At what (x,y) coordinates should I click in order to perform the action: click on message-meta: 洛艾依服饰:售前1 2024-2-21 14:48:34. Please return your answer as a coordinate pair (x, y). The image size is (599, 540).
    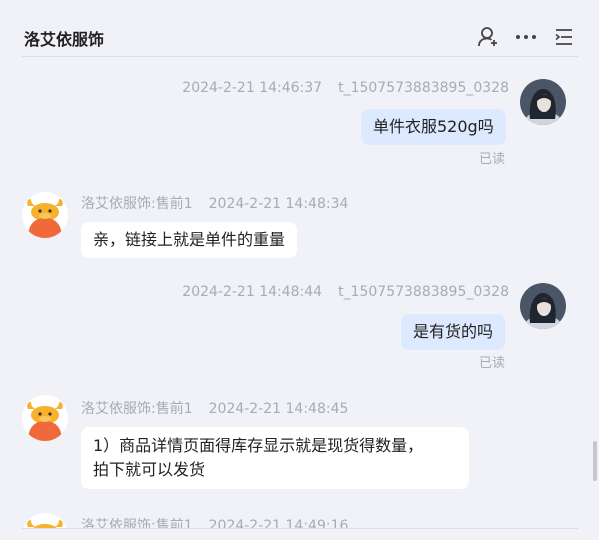
    Looking at the image, I should click on (214, 203).